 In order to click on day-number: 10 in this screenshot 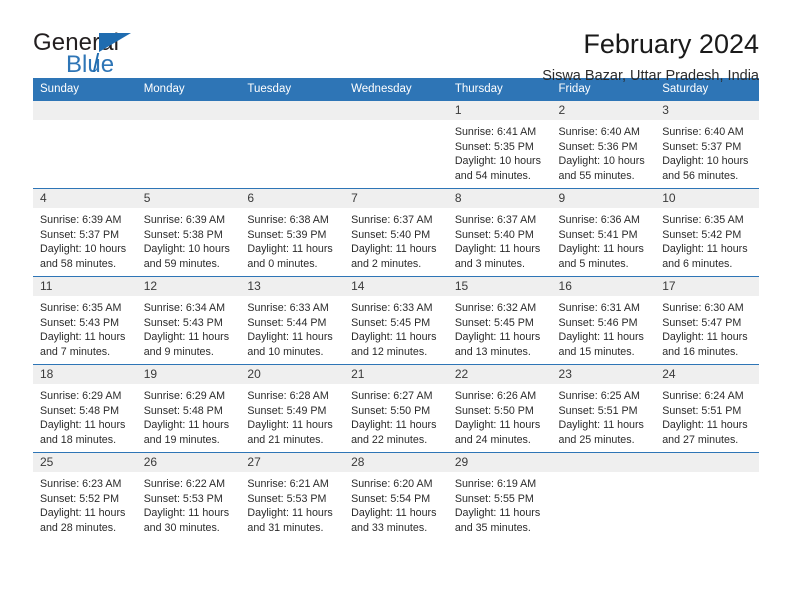, I will do `click(707, 198)`.